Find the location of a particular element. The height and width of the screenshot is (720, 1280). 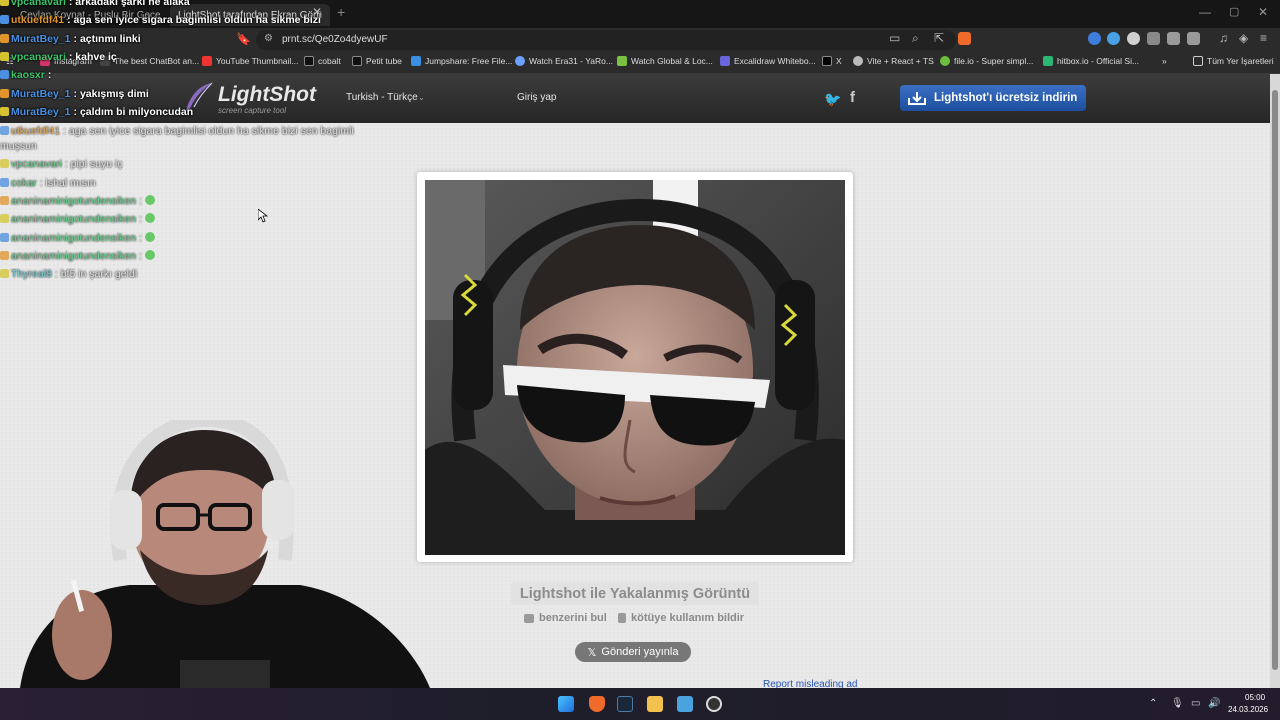

chat-username: cokar is located at coordinates (24, 183).